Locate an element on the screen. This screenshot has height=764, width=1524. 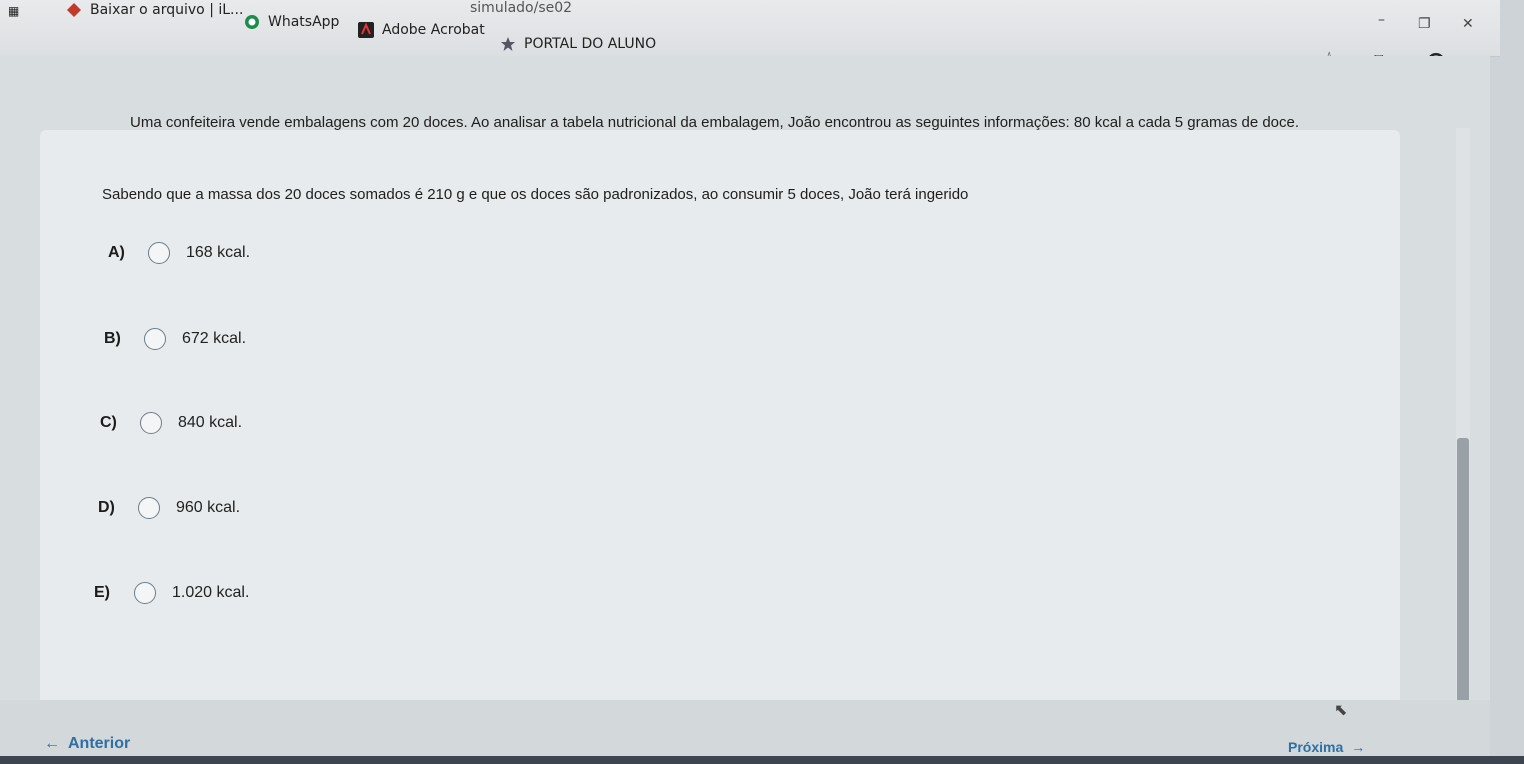
option-text: 840 kcal. is located at coordinates (210, 422).